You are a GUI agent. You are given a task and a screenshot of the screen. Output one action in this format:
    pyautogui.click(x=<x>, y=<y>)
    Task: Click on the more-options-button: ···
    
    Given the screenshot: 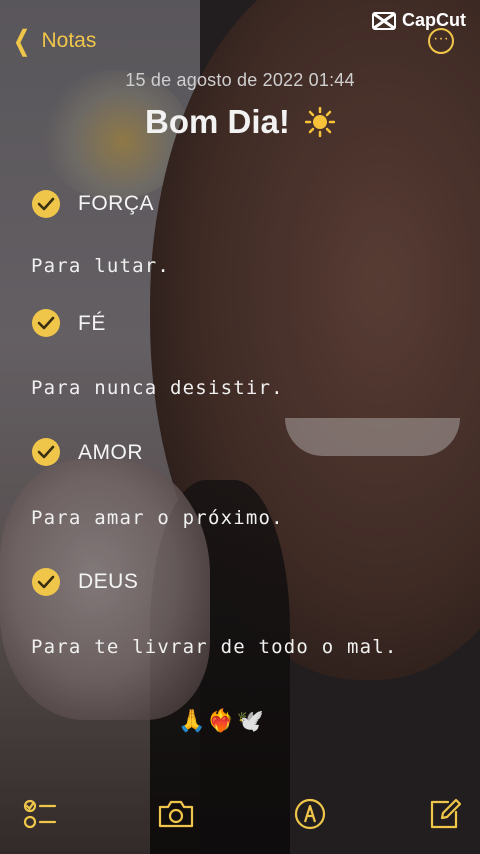 What is the action you would take?
    pyautogui.click(x=441, y=41)
    